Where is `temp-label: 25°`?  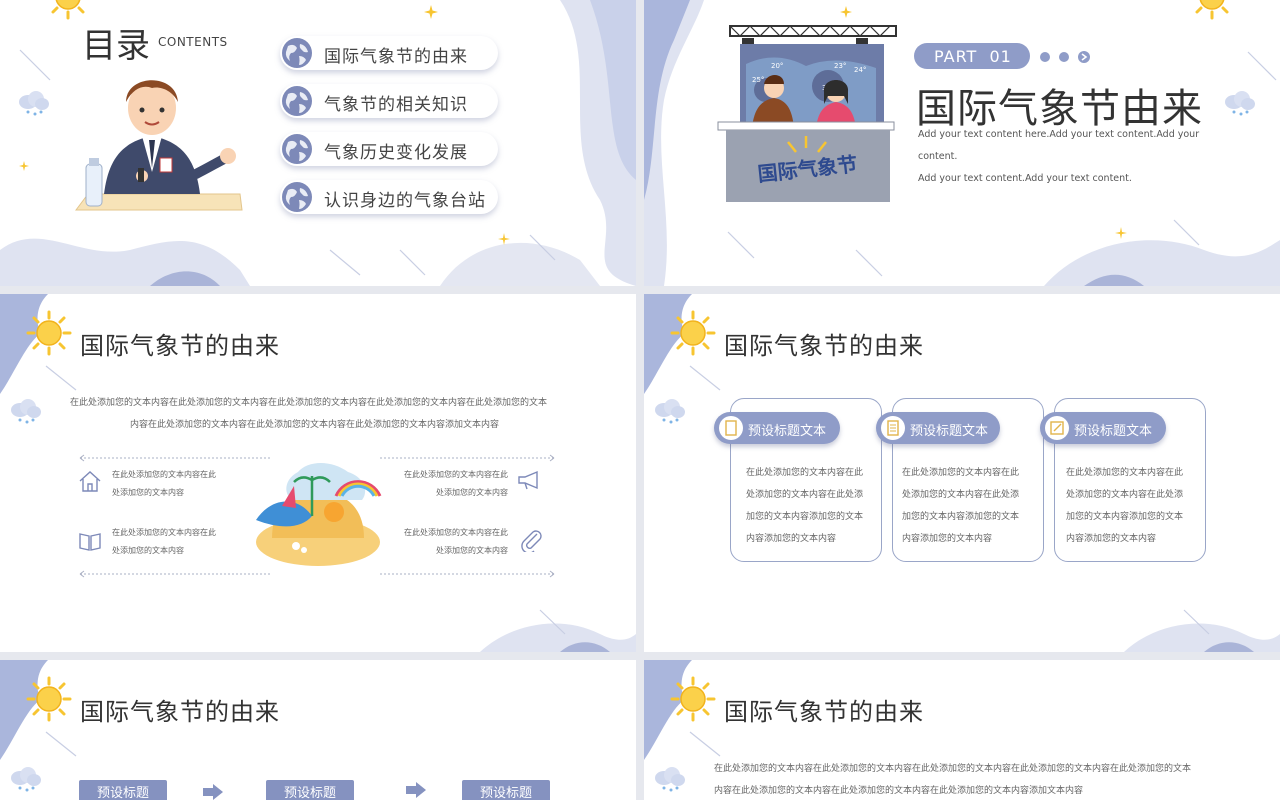 temp-label: 25° is located at coordinates (758, 80).